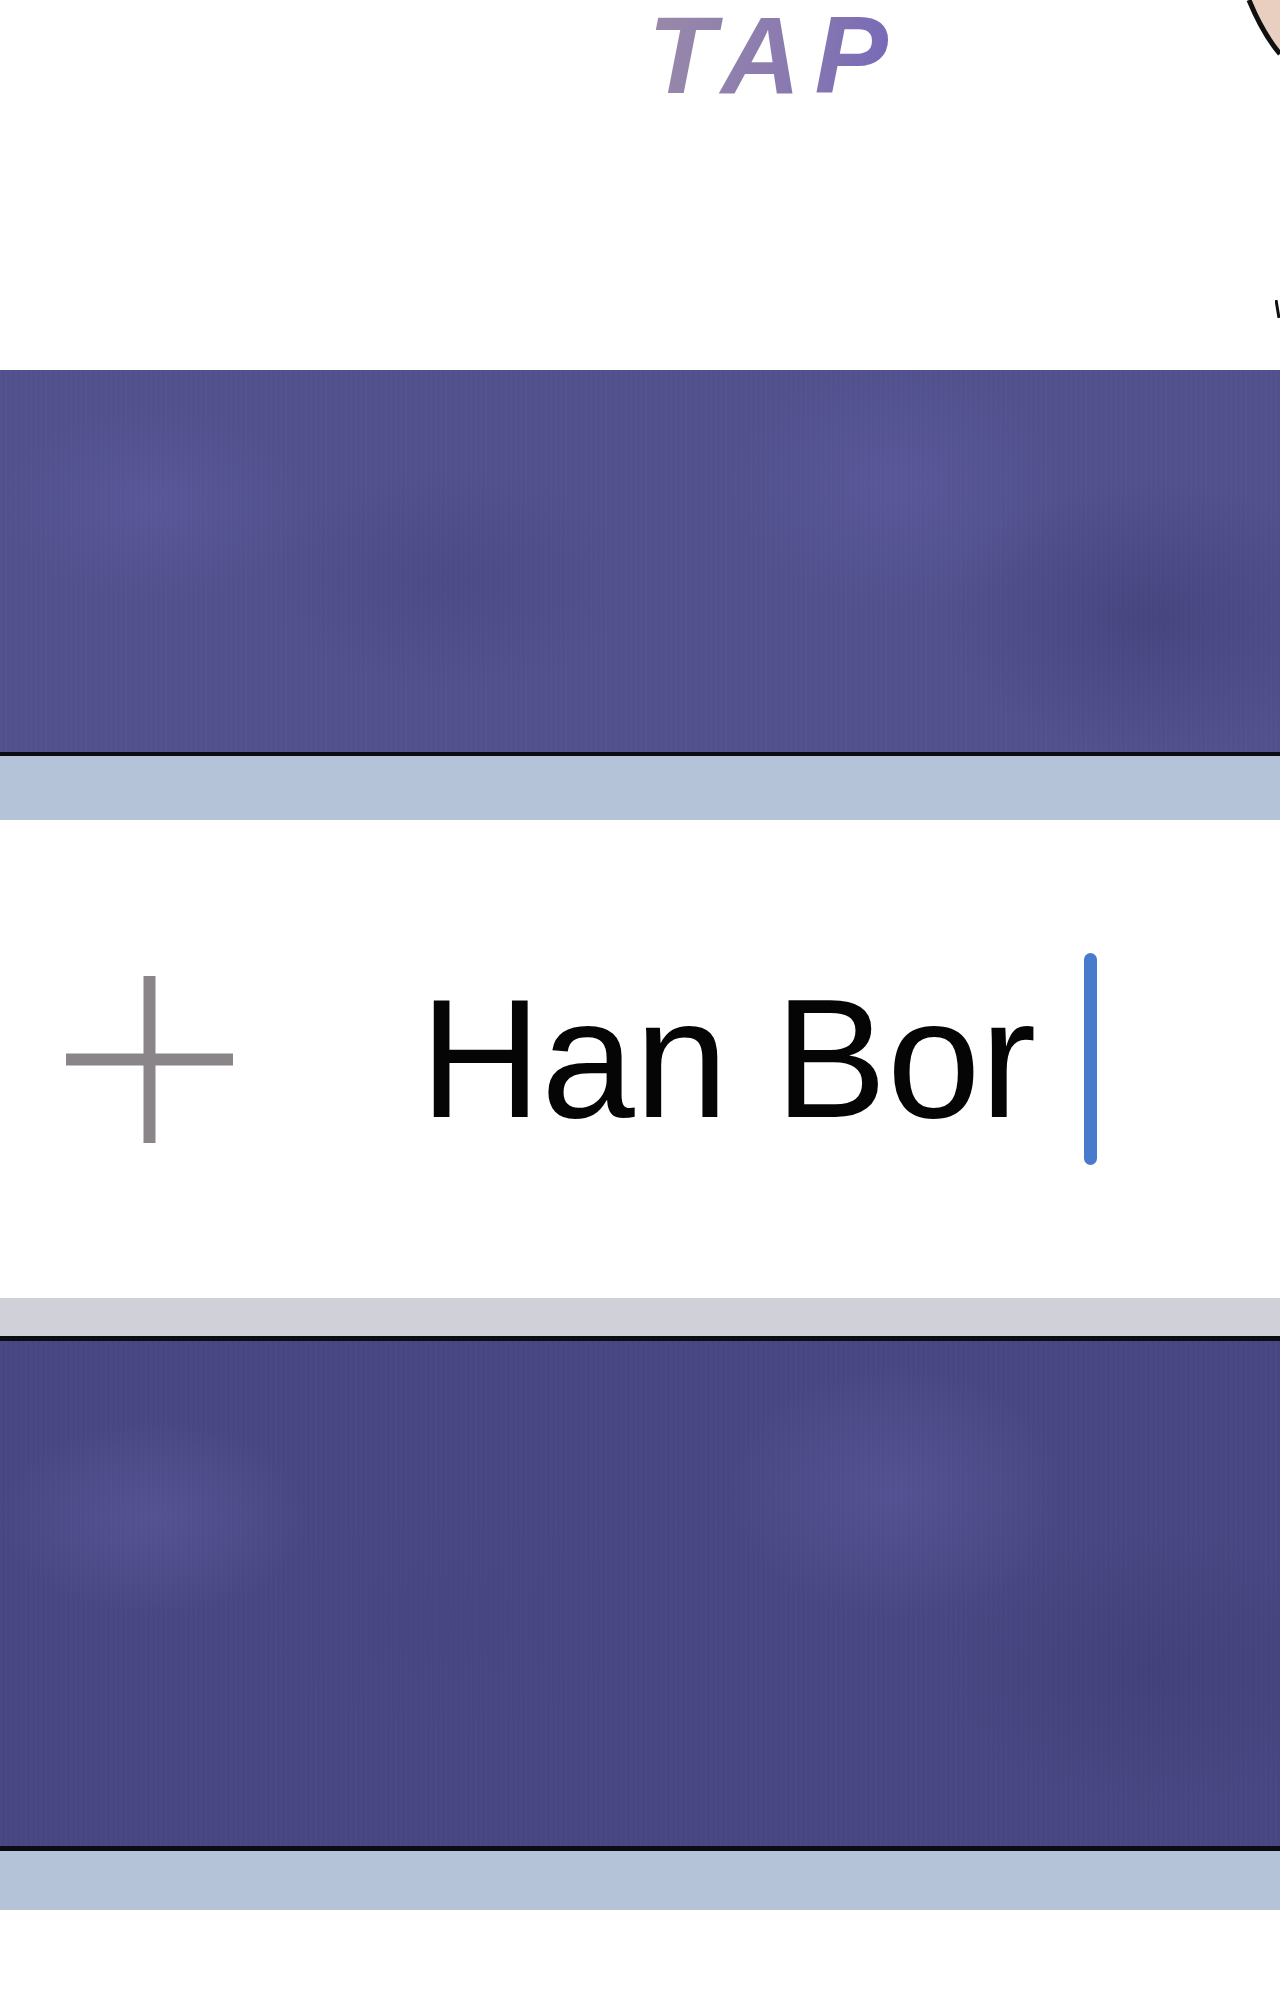 The image size is (1280, 2000). I want to click on input-field: Han Bor, so click(759, 1059).